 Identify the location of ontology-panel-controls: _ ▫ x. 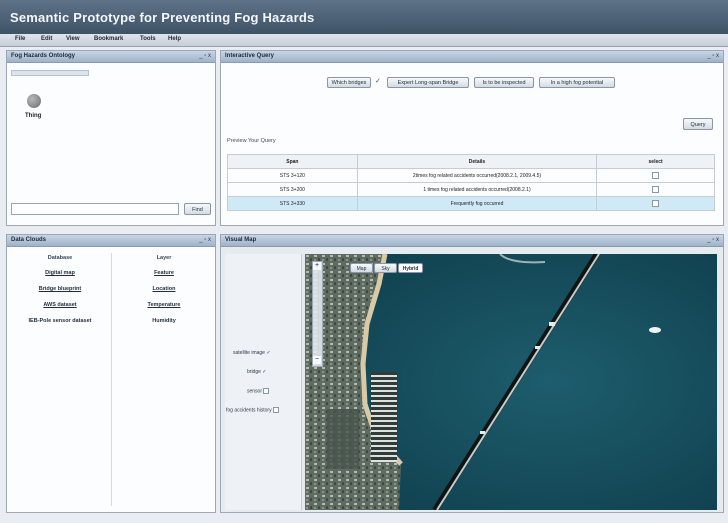
(205, 56).